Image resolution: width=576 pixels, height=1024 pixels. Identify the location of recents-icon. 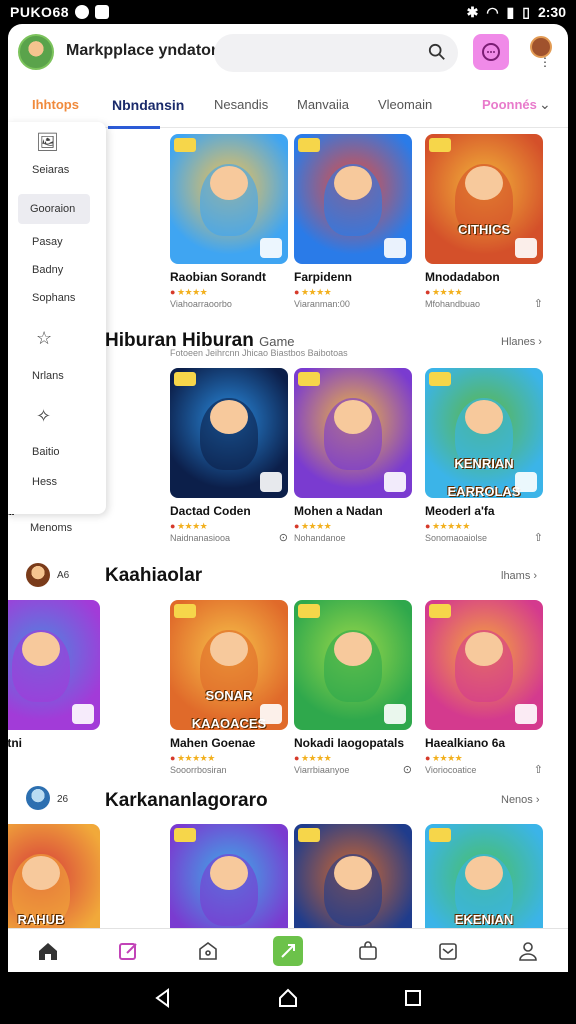
(413, 998).